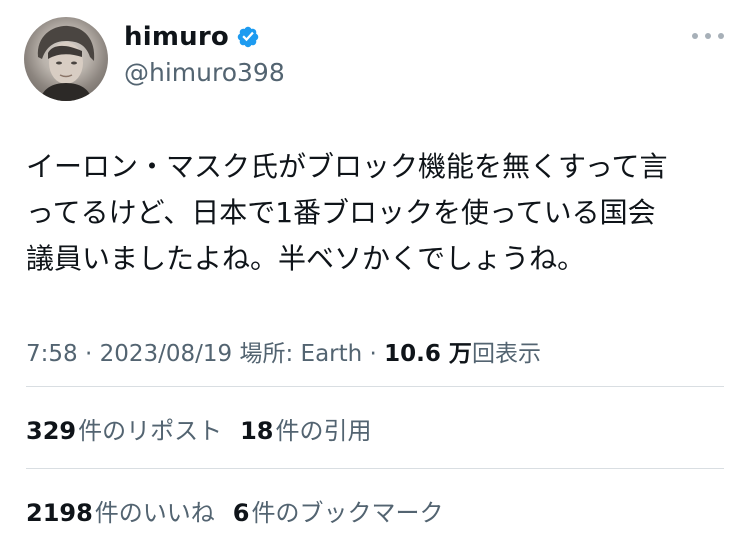  I want to click on likes-stat: 2198件のいいね, so click(120, 510).